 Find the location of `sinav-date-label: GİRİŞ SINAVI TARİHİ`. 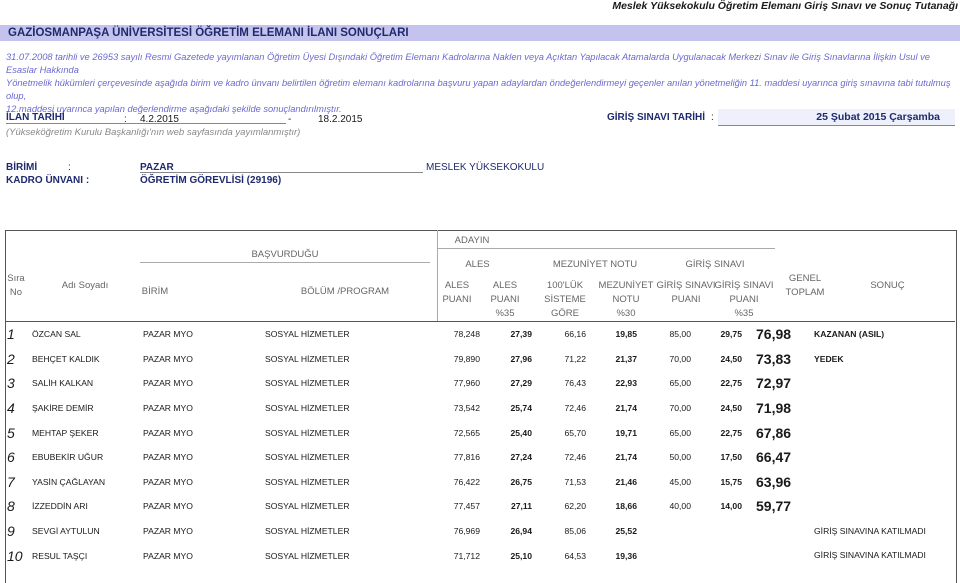

sinav-date-label: GİRİŞ SINAVI TARİHİ is located at coordinates (656, 117).